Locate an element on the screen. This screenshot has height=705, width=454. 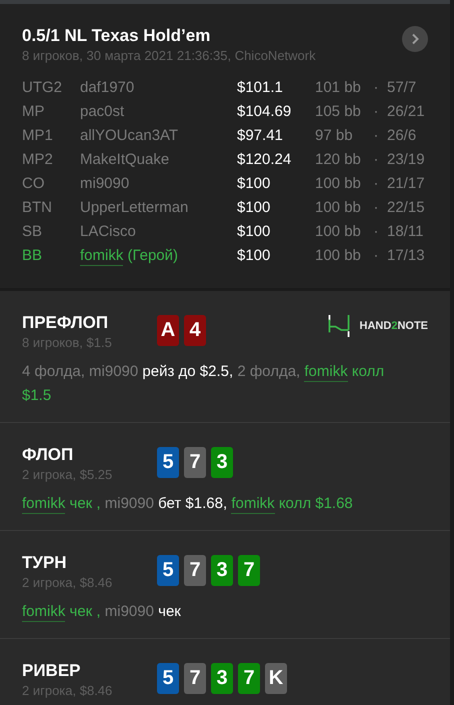
action-line: fomikk чек , mi9090 чек is located at coordinates (102, 613).